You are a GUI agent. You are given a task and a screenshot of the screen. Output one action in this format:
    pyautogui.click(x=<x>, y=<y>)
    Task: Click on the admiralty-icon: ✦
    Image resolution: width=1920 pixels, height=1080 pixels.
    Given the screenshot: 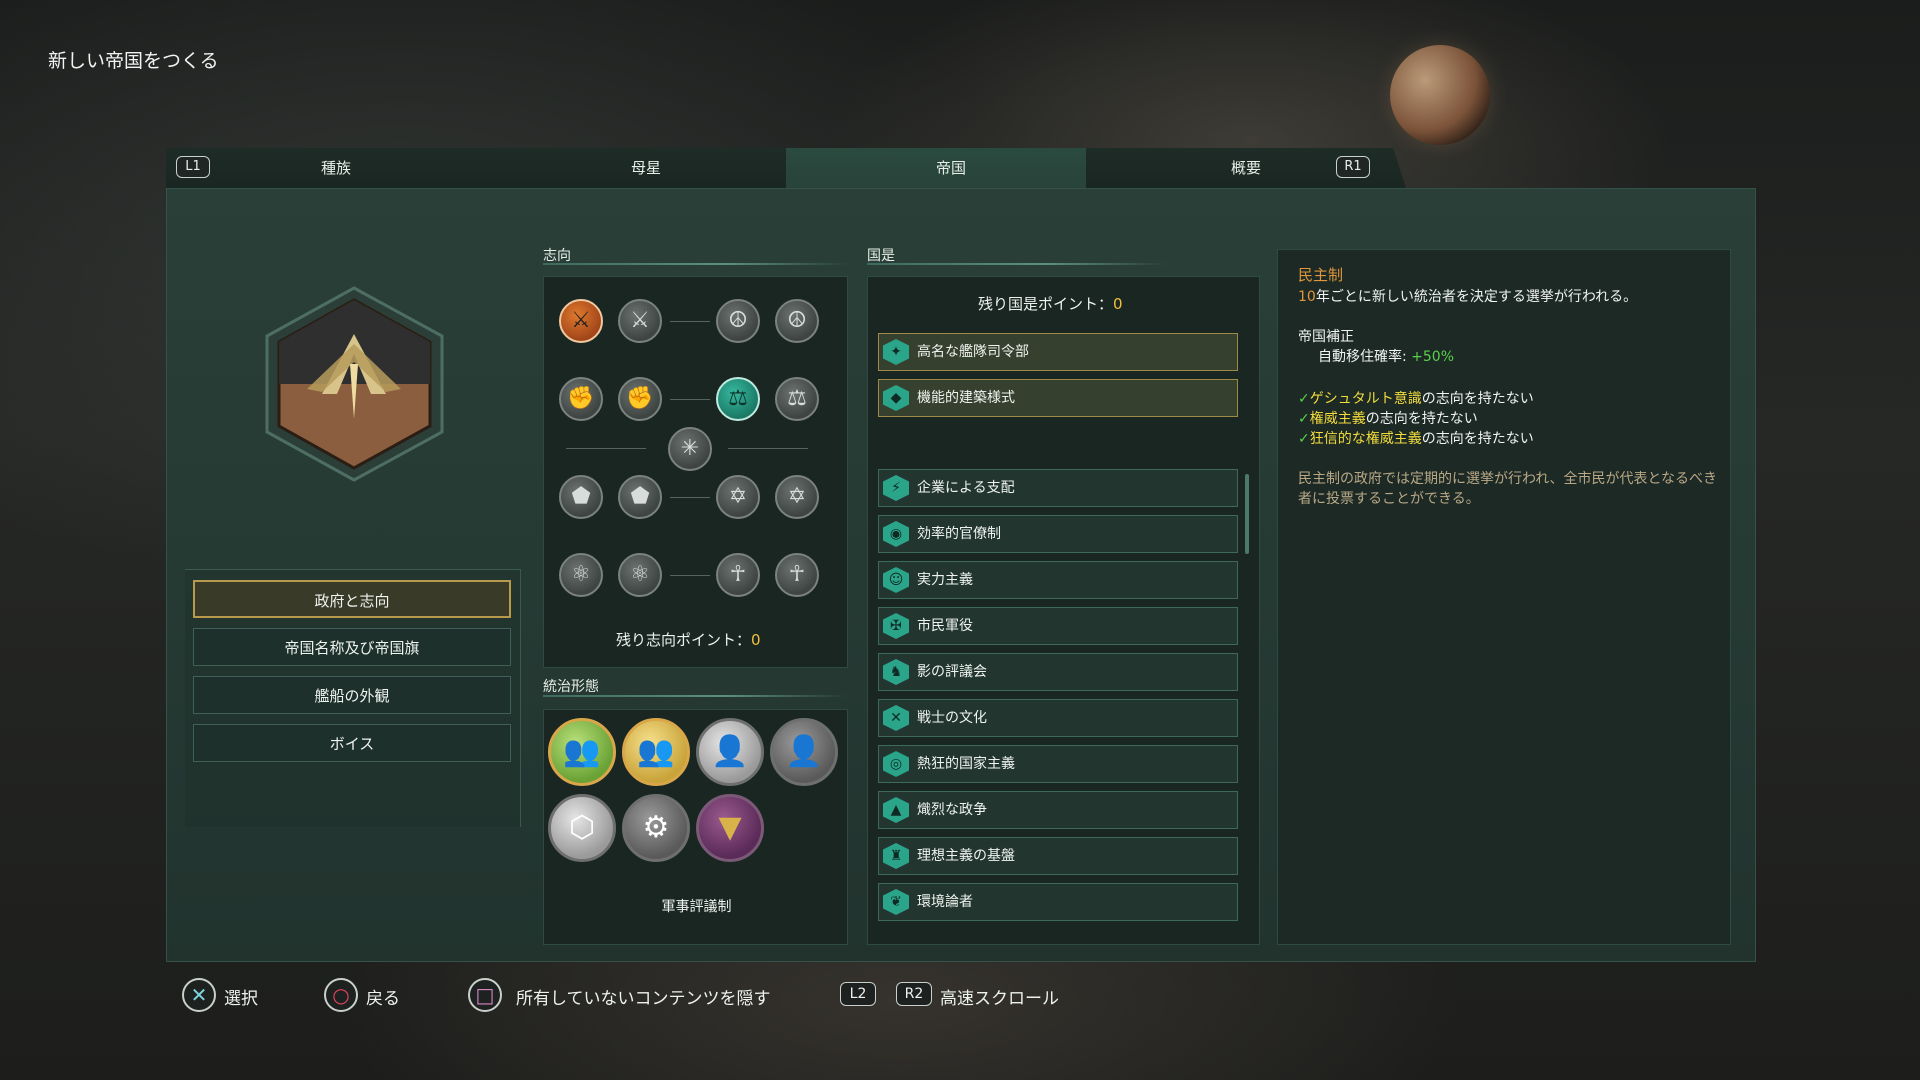 What is the action you would take?
    pyautogui.click(x=896, y=352)
    